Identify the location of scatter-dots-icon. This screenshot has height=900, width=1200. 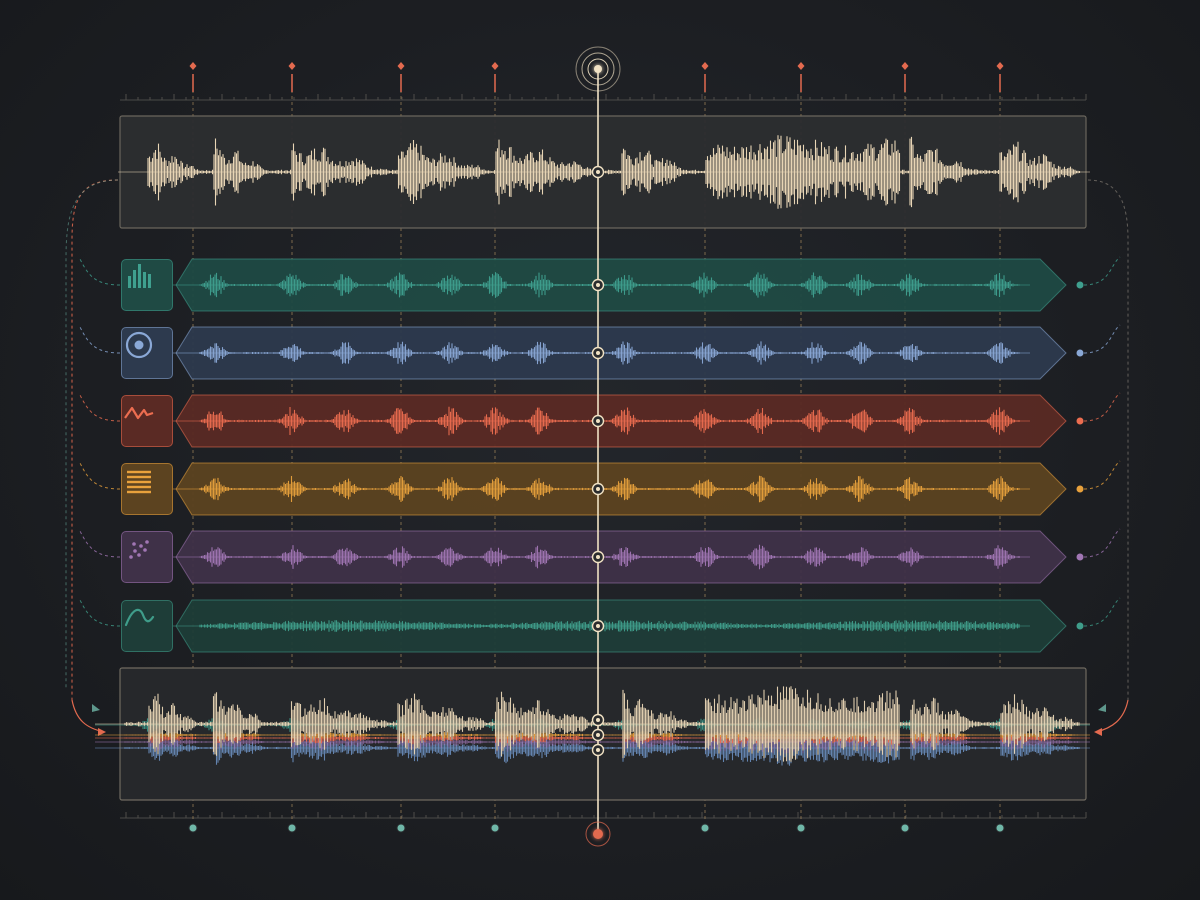
(147, 557).